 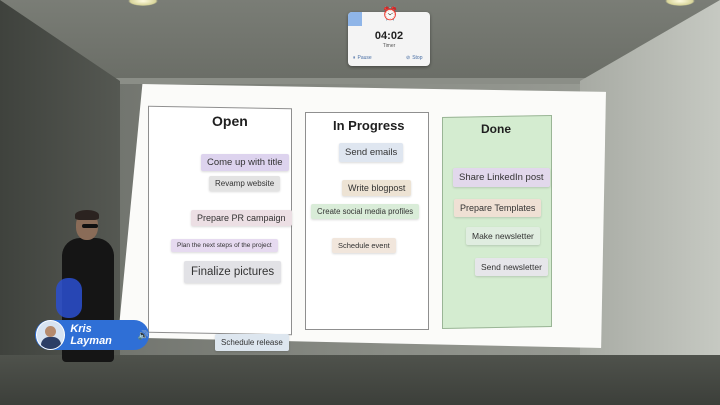 What do you see at coordinates (503, 236) in the screenshot?
I see `sticky-note: Make newsletter` at bounding box center [503, 236].